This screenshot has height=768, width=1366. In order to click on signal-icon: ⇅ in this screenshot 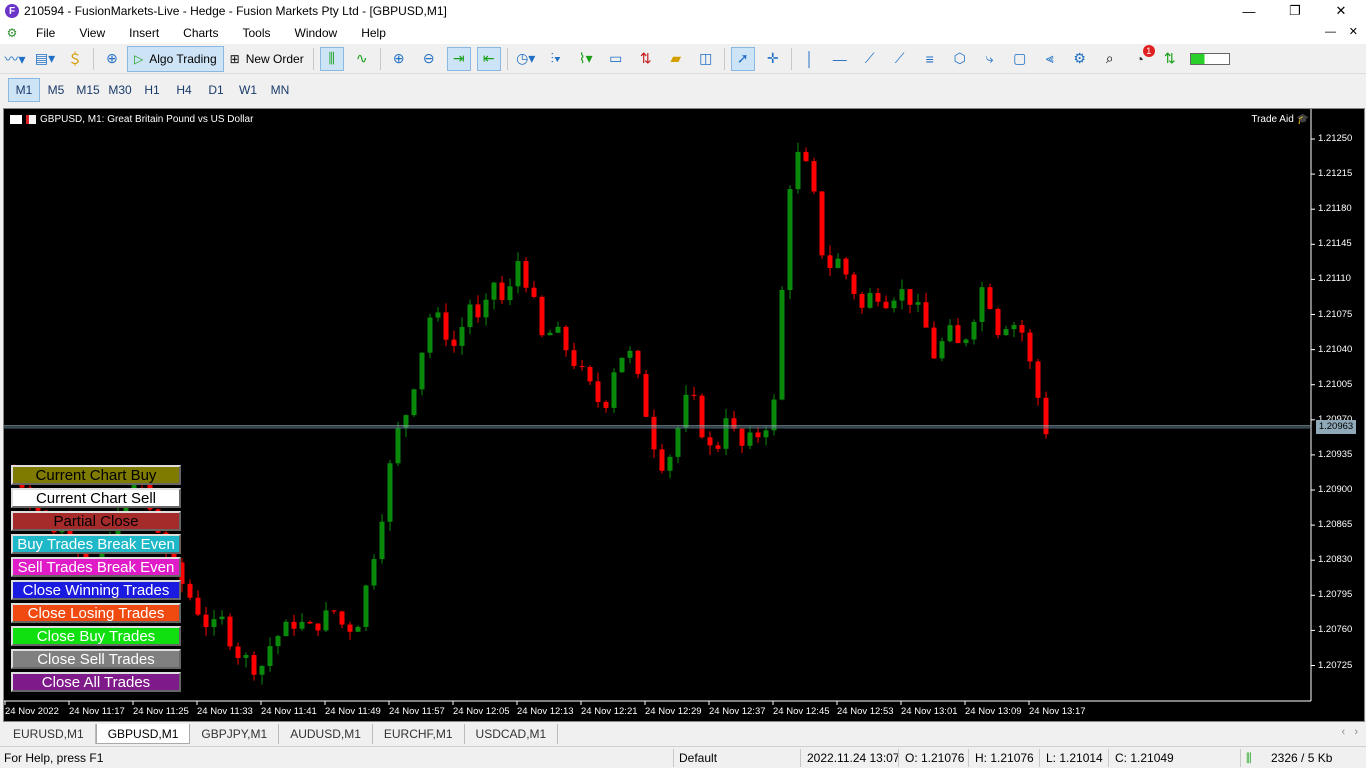, I will do `click(1170, 59)`.